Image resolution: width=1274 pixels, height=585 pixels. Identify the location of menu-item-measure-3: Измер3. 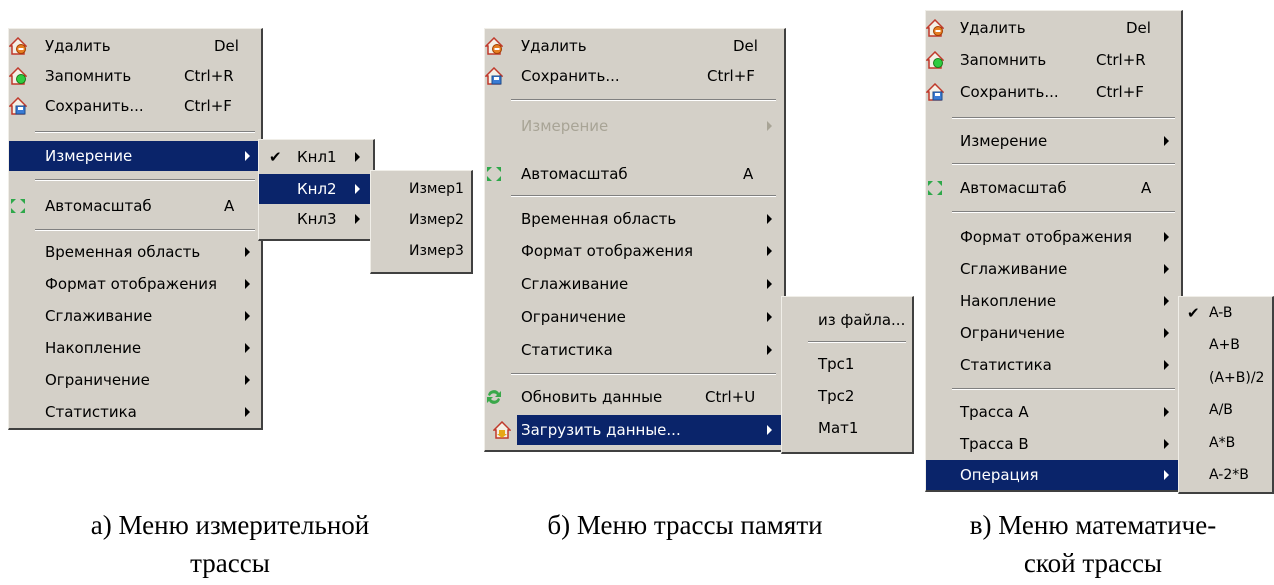
(421, 251).